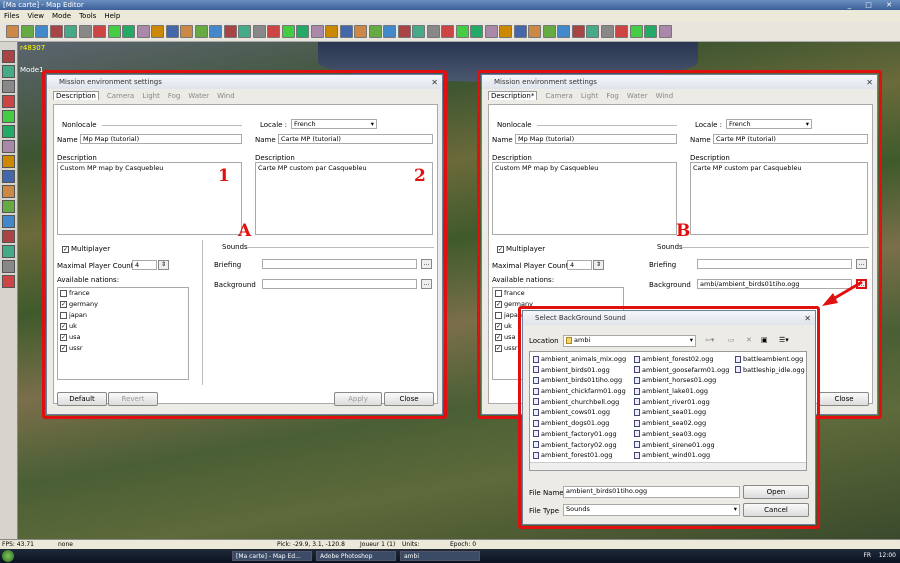  Describe the element at coordinates (779, 198) in the screenshot. I see `description-field-locale: Carte MP custom par Casquebleu` at that location.